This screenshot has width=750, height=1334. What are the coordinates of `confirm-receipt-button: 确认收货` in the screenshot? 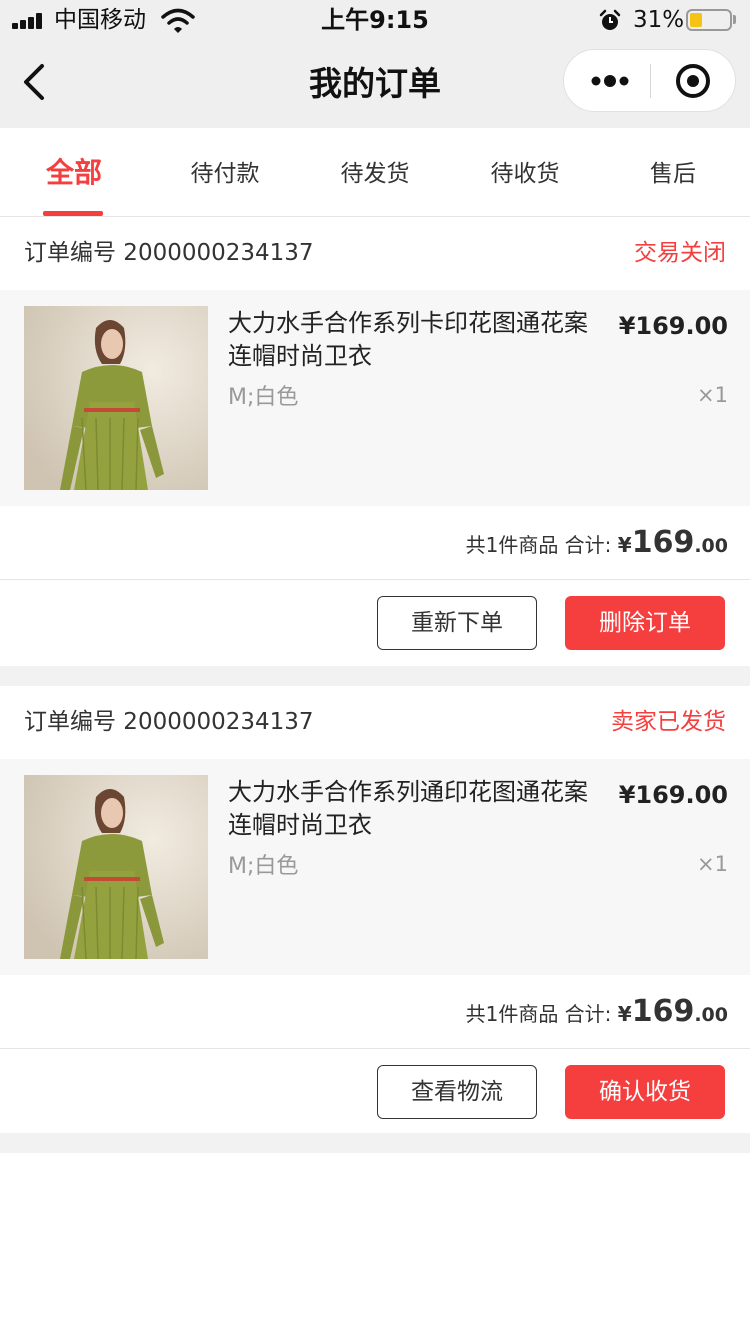 It's located at (645, 1092).